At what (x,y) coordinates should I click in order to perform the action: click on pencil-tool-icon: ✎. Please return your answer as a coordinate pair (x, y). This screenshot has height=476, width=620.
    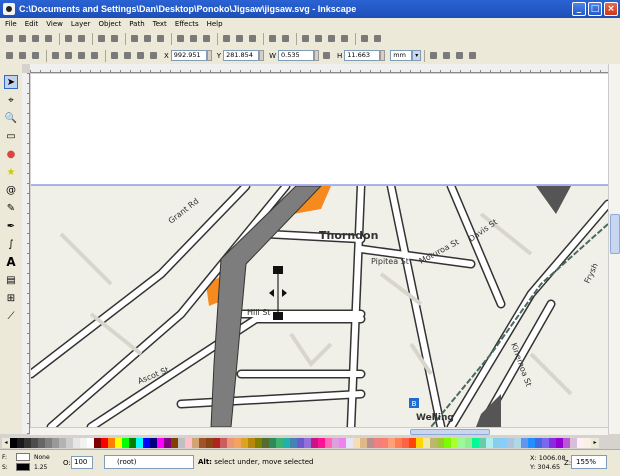
    Looking at the image, I should click on (11, 208).